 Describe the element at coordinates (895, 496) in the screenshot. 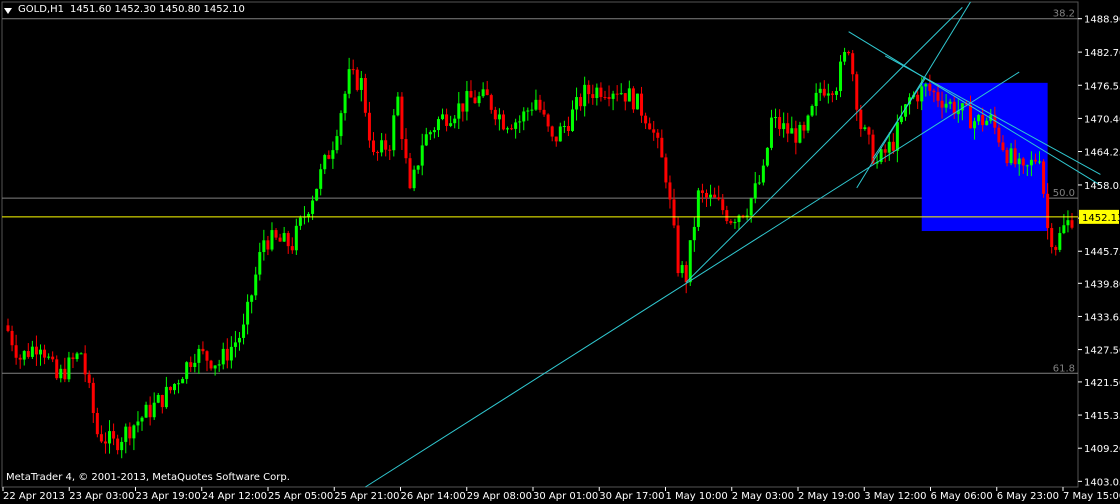

I see `x-tick-label: 3 May 12:00` at that location.